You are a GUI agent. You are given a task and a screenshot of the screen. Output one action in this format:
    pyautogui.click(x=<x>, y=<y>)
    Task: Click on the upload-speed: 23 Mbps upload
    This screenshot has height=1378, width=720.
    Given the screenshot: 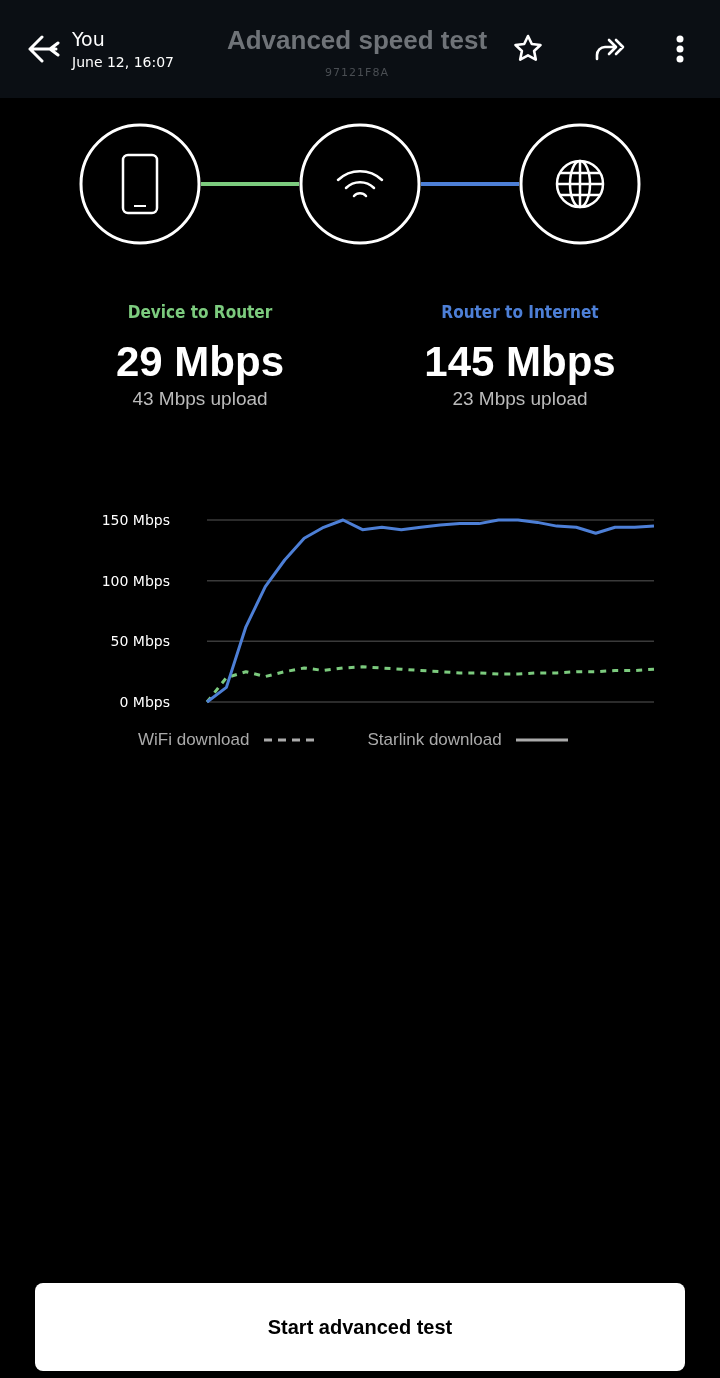 What is the action you would take?
    pyautogui.click(x=520, y=399)
    